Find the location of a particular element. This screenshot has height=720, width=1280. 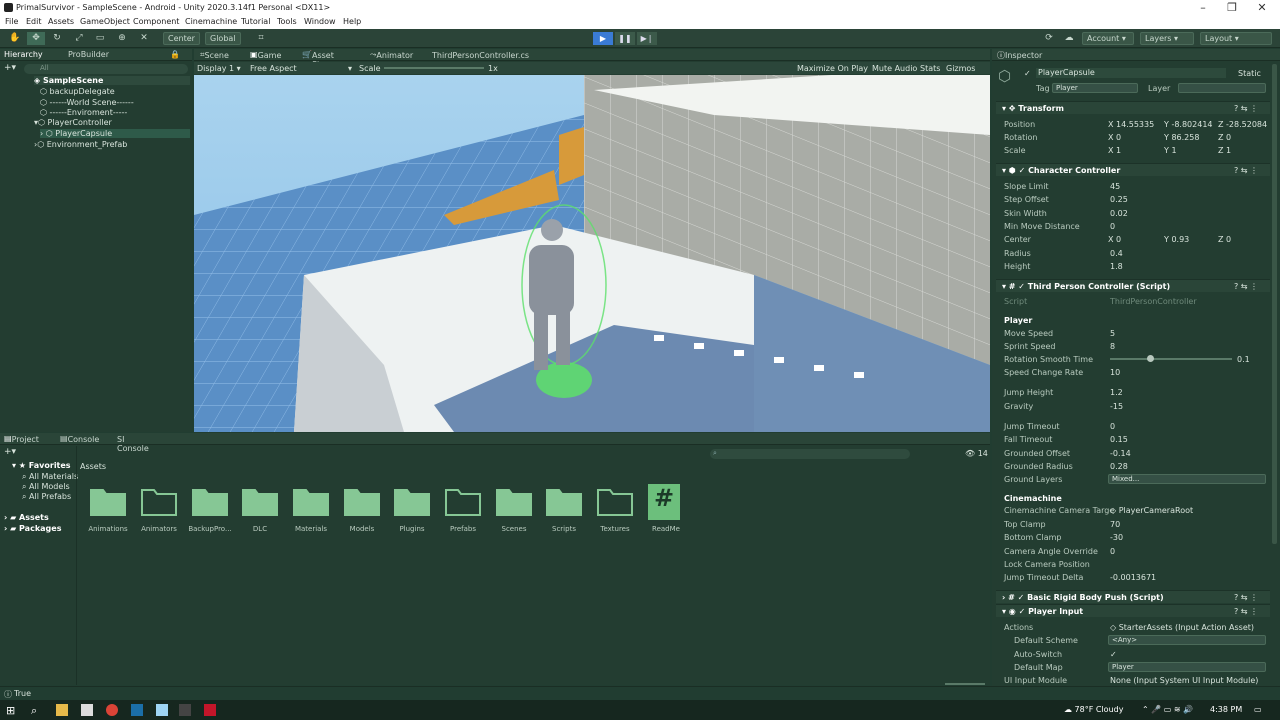

rotation-y: Y 86.258 is located at coordinates (1181, 137).